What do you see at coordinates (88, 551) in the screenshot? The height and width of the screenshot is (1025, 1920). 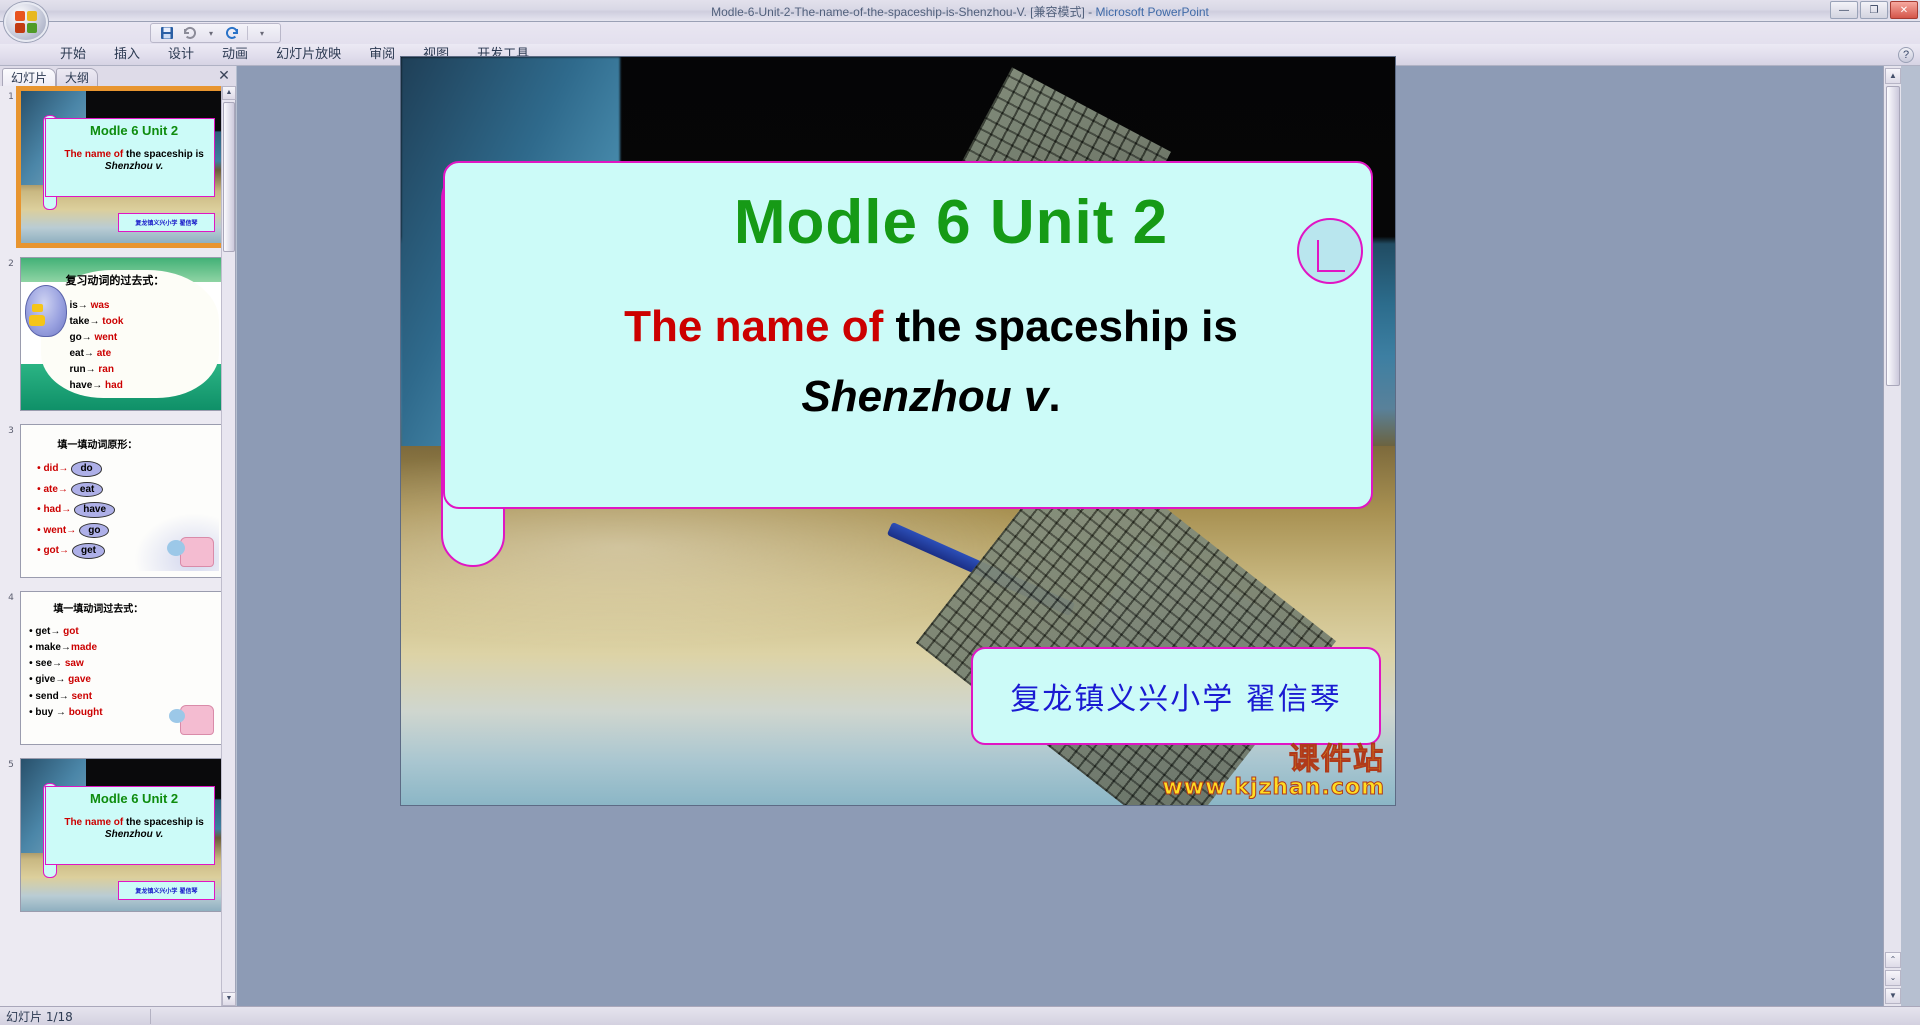 I see `verb-answer-oval: get` at bounding box center [88, 551].